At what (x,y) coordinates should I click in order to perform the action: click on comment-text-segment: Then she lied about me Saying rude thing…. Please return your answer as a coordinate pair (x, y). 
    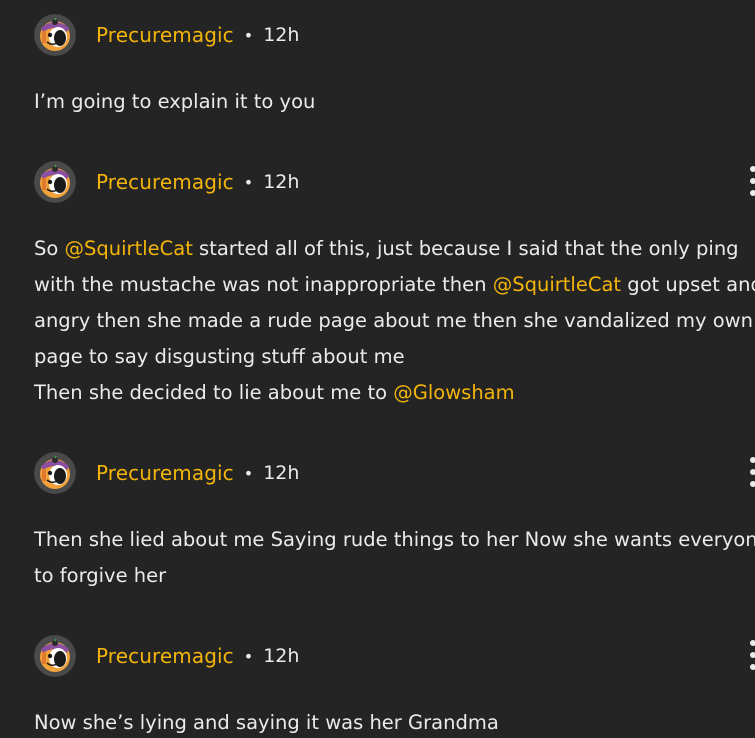
    Looking at the image, I should click on (394, 539).